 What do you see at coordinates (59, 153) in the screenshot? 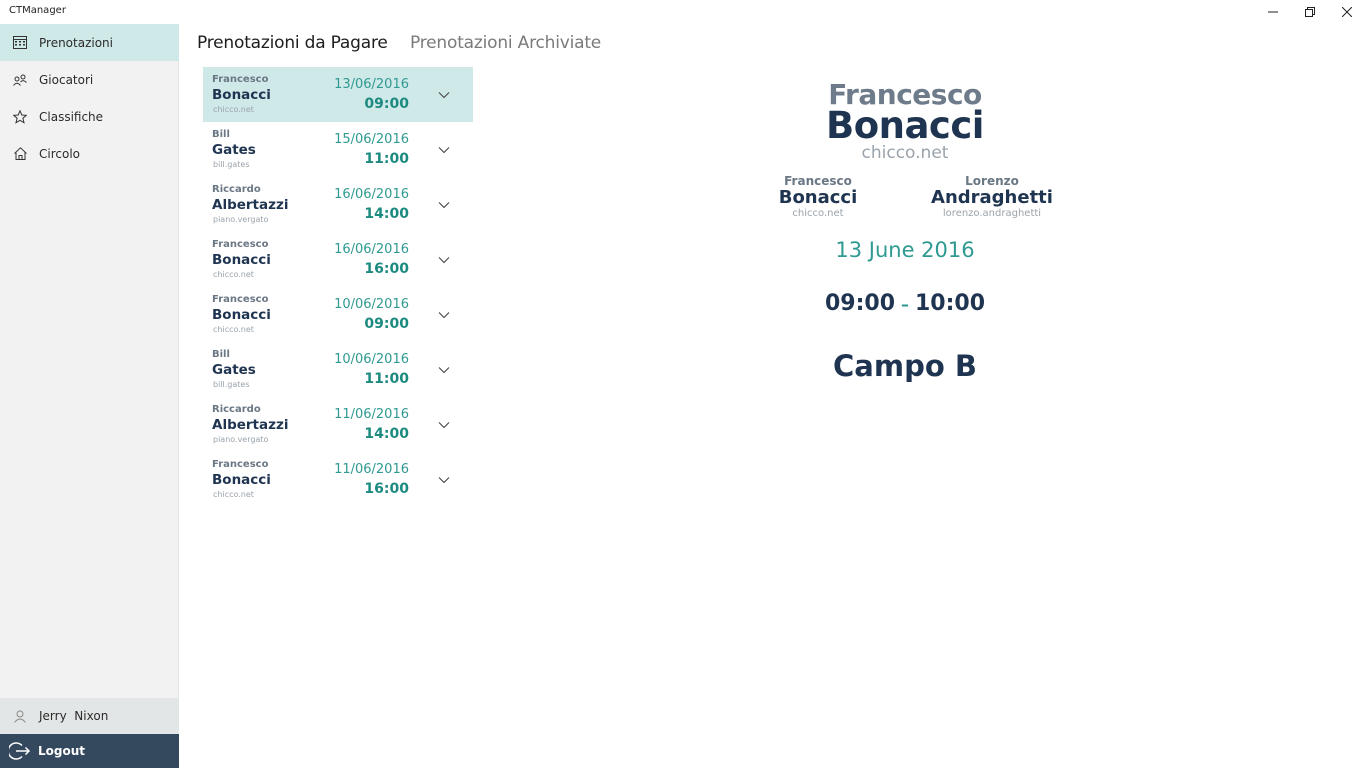
I see `sidebar-item-label: Circolo` at bounding box center [59, 153].